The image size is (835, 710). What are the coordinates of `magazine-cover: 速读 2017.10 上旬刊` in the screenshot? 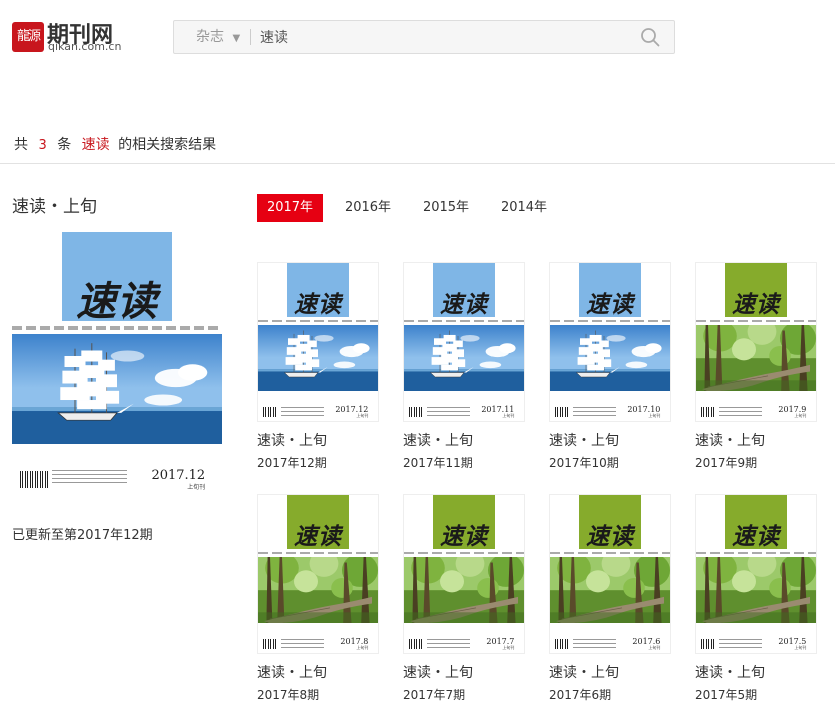 It's located at (610, 342).